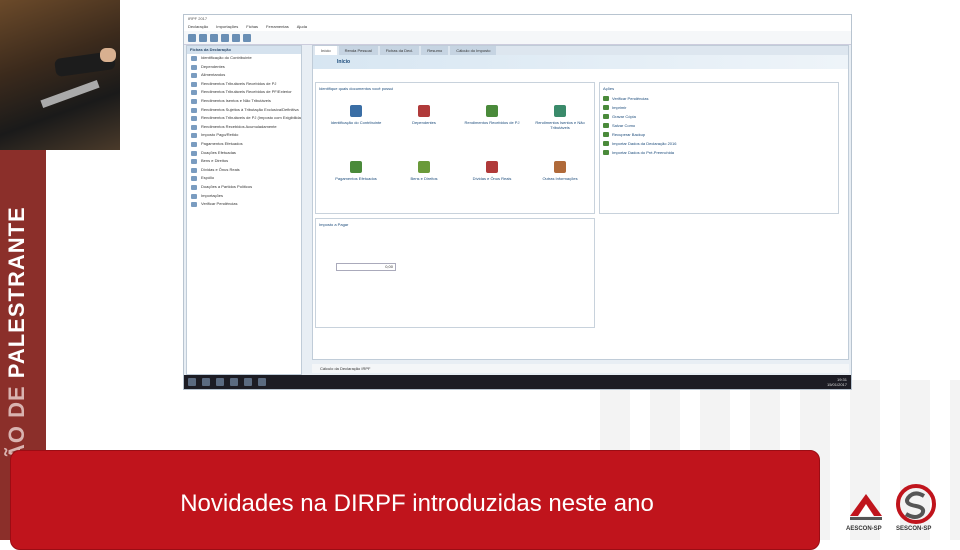 The width and height of the screenshot is (960, 550). I want to click on tab: Cálculo do Imposto, so click(473, 50).